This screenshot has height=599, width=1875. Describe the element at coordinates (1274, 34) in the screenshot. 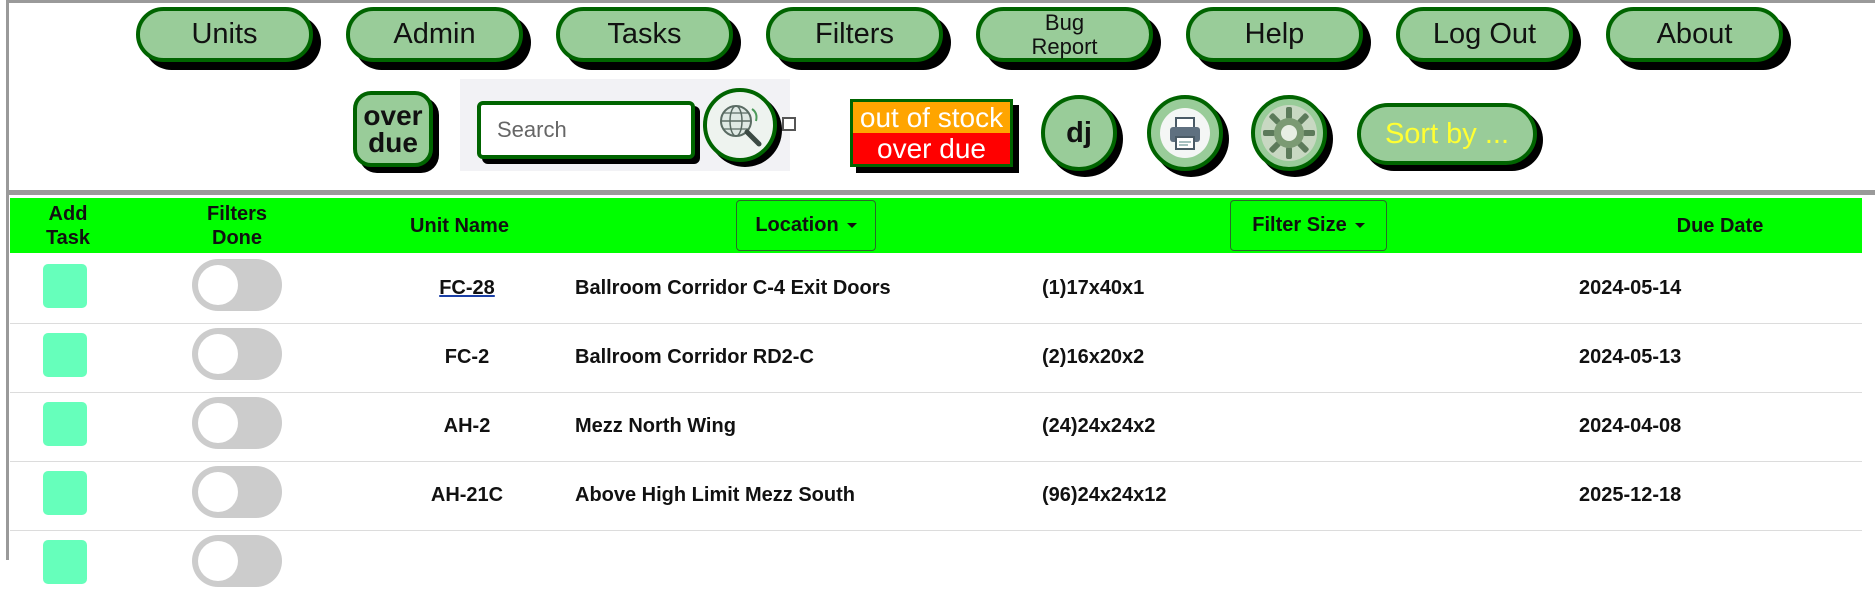

I see `nav-help-button: Help` at that location.